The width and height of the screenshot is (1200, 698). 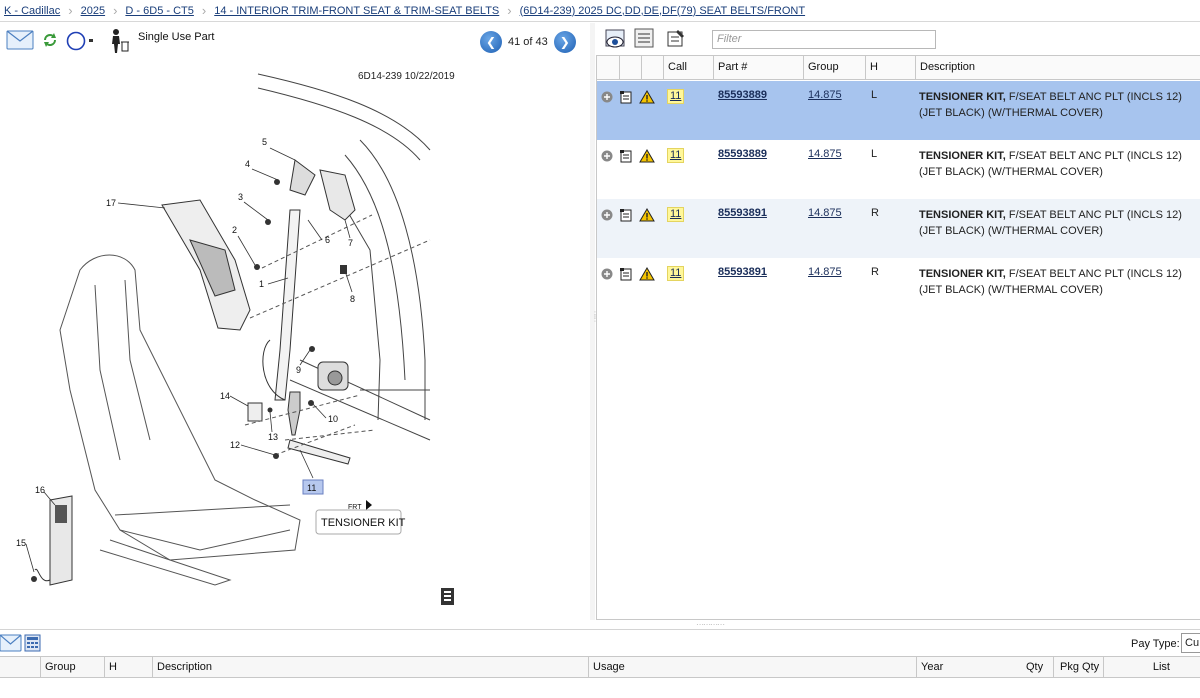 What do you see at coordinates (311, 488) in the screenshot?
I see `callout-11-highlighted: 11` at bounding box center [311, 488].